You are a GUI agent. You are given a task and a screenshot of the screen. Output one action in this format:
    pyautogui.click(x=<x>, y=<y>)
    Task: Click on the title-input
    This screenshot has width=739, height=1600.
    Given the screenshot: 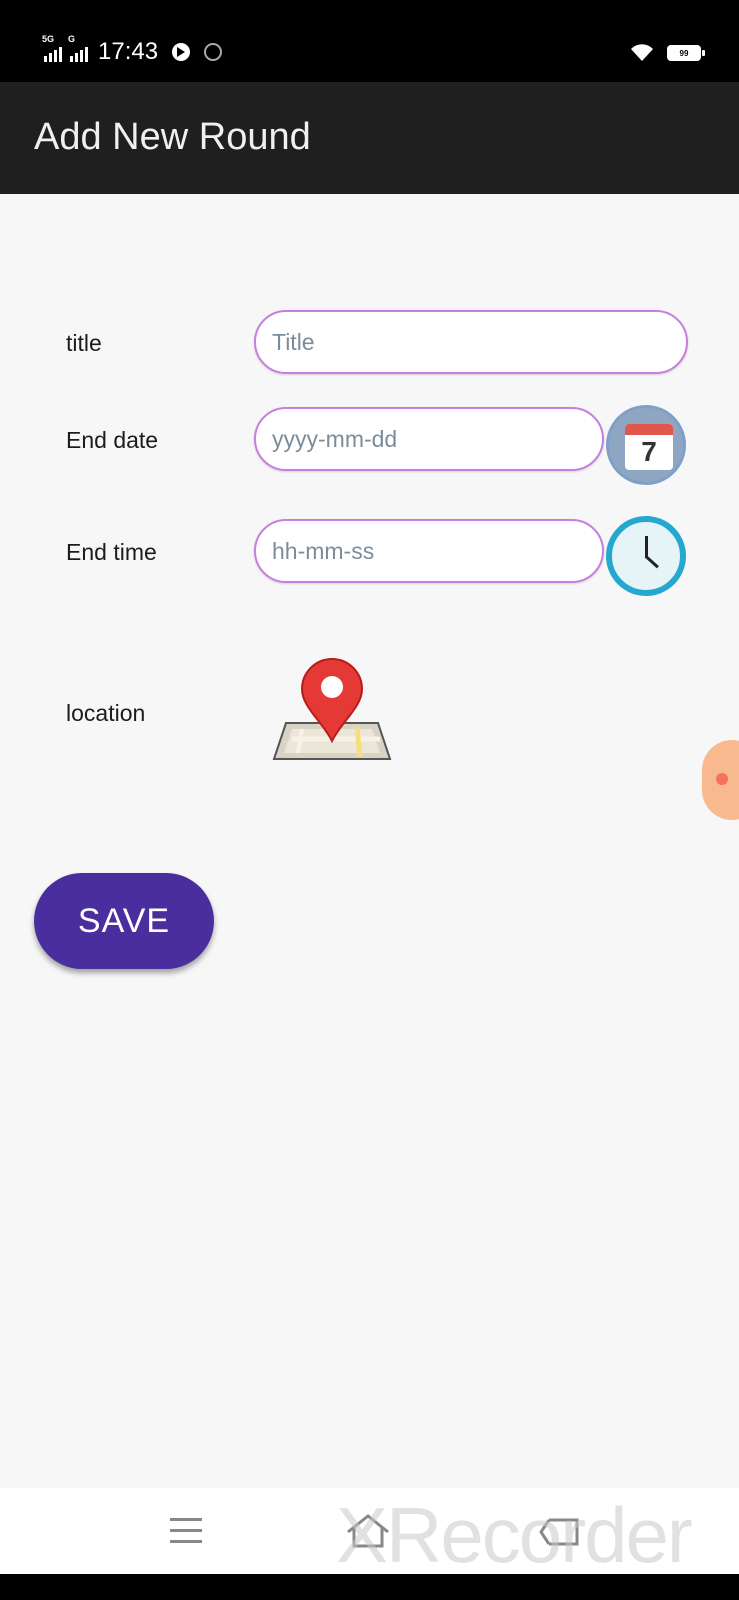 What is the action you would take?
    pyautogui.click(x=471, y=342)
    